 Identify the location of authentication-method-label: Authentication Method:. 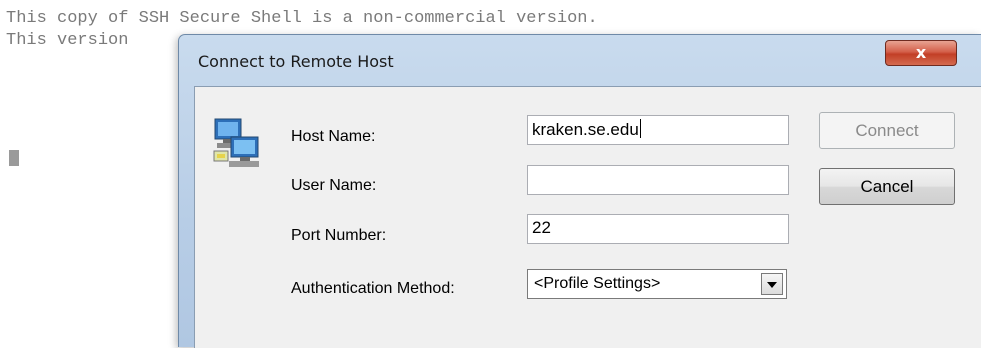
(373, 288).